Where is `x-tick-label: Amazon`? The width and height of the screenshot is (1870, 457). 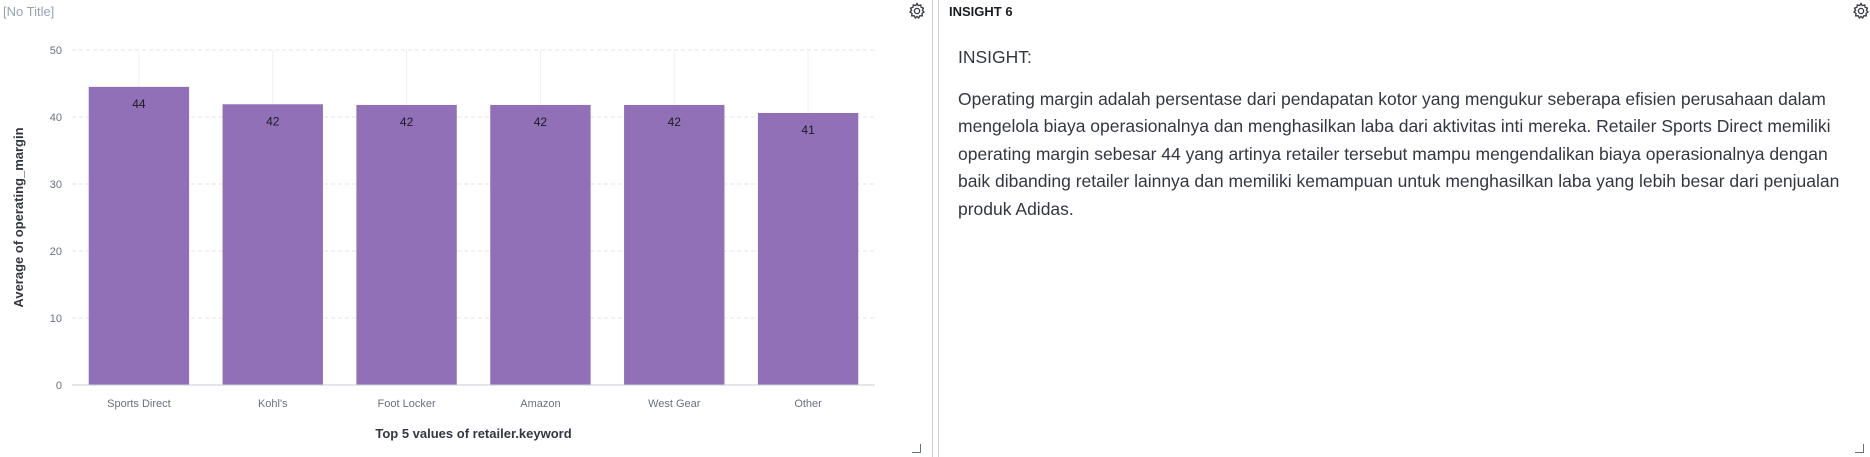 x-tick-label: Amazon is located at coordinates (540, 404).